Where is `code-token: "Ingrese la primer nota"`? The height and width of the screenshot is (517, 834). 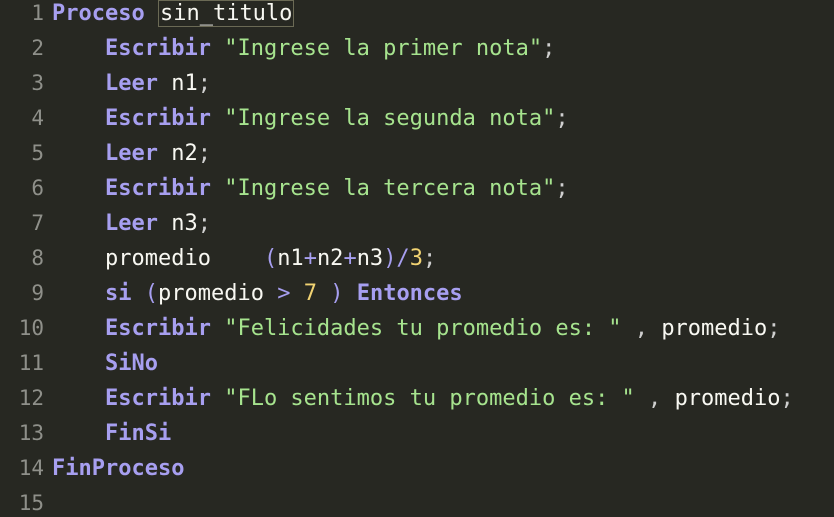 code-token: "Ingrese la primer nota" is located at coordinates (383, 48).